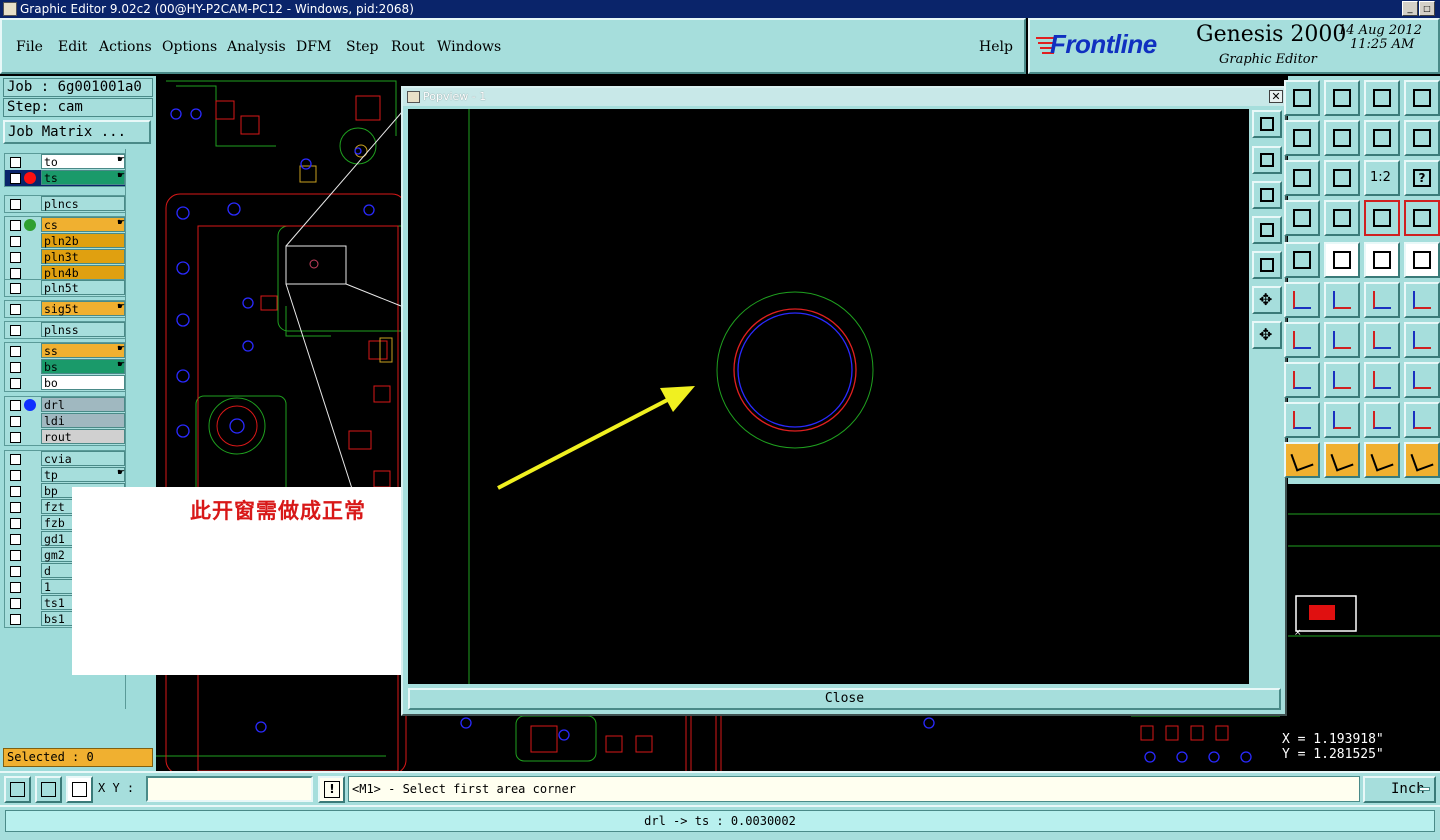  Describe the element at coordinates (1267, 195) in the screenshot. I see `popview-pan-down-button` at that location.